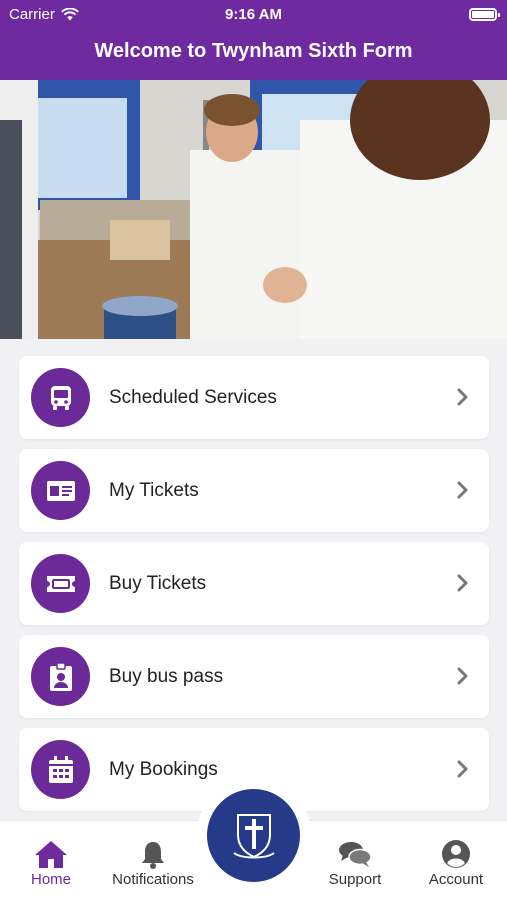  Describe the element at coordinates (60, 676) in the screenshot. I see `badge-icon` at that location.